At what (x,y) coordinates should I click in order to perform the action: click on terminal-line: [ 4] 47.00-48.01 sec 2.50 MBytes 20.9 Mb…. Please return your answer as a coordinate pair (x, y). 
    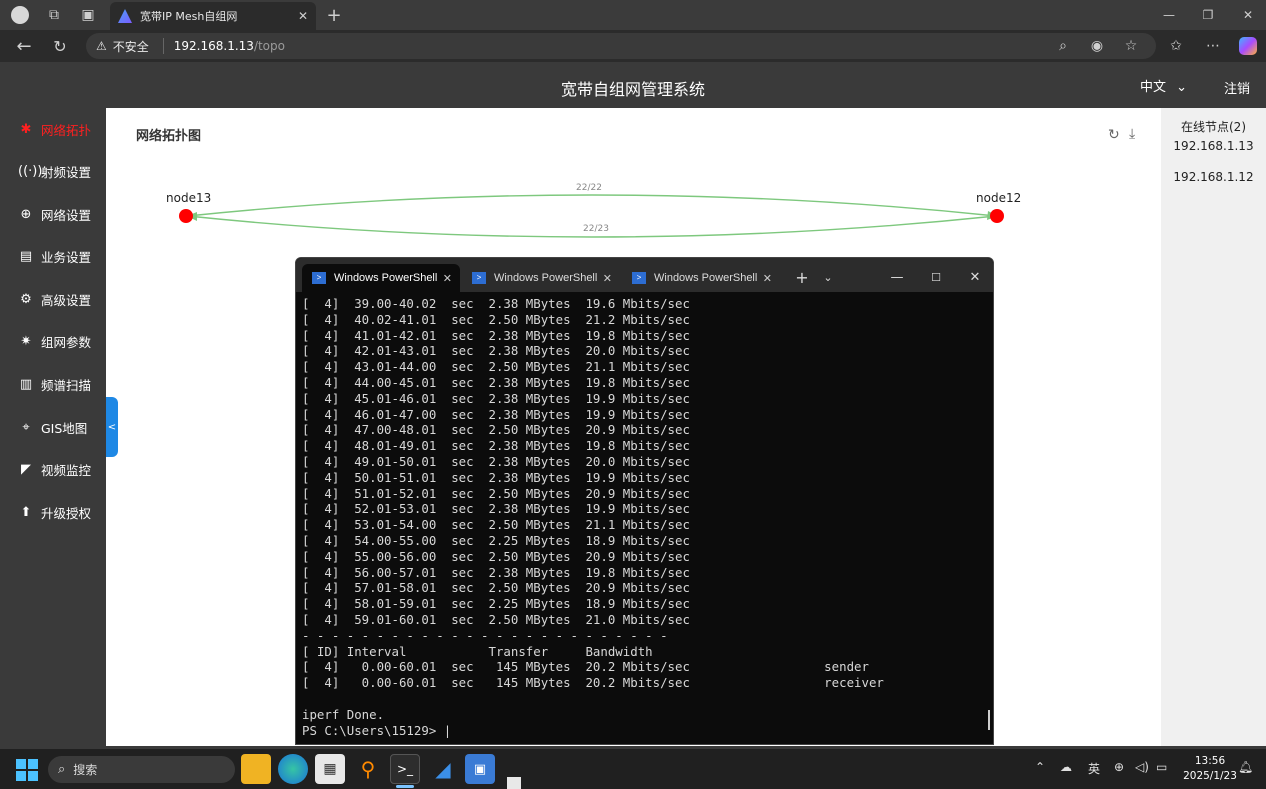
    Looking at the image, I should click on (496, 430).